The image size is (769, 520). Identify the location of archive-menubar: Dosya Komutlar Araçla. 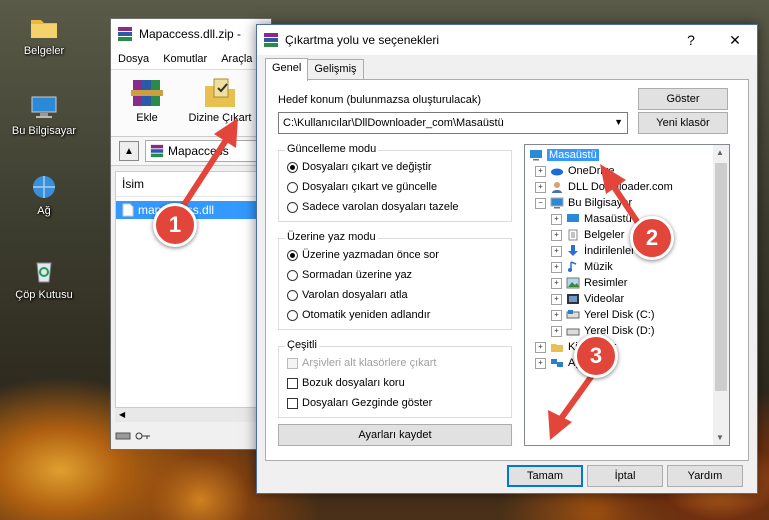
(191, 59).